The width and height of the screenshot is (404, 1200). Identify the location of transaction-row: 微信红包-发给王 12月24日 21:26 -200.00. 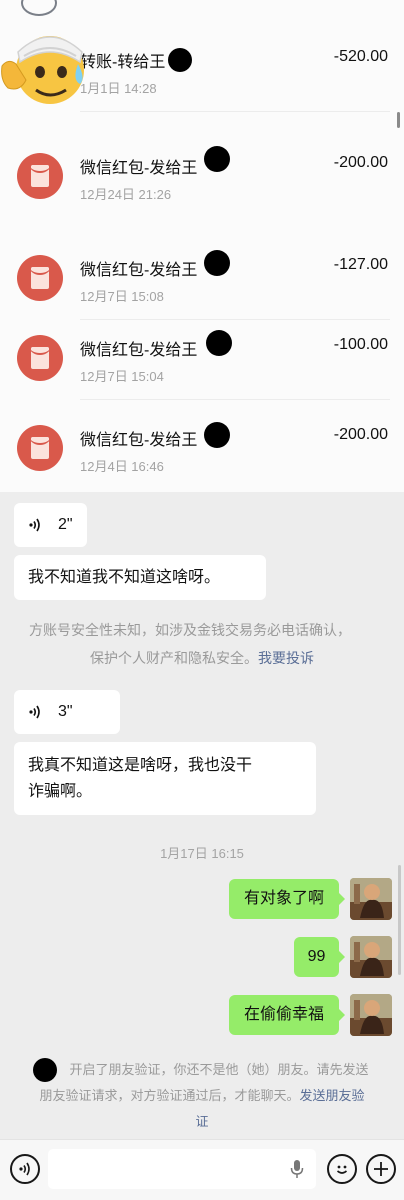
(202, 175).